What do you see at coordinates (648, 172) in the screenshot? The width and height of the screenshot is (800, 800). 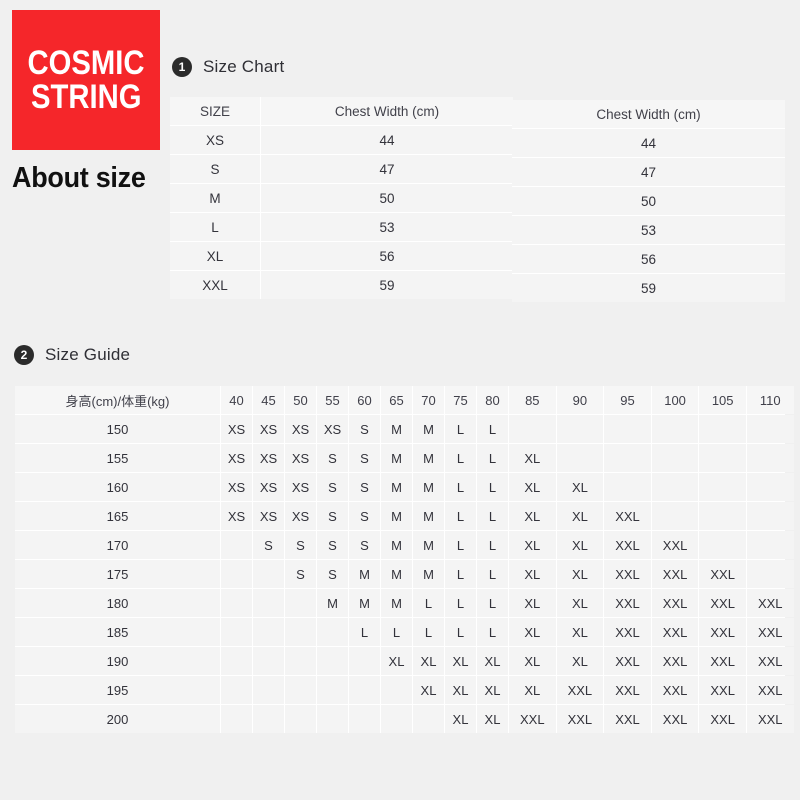 I see `size-chart-cell-chest-2: 47` at bounding box center [648, 172].